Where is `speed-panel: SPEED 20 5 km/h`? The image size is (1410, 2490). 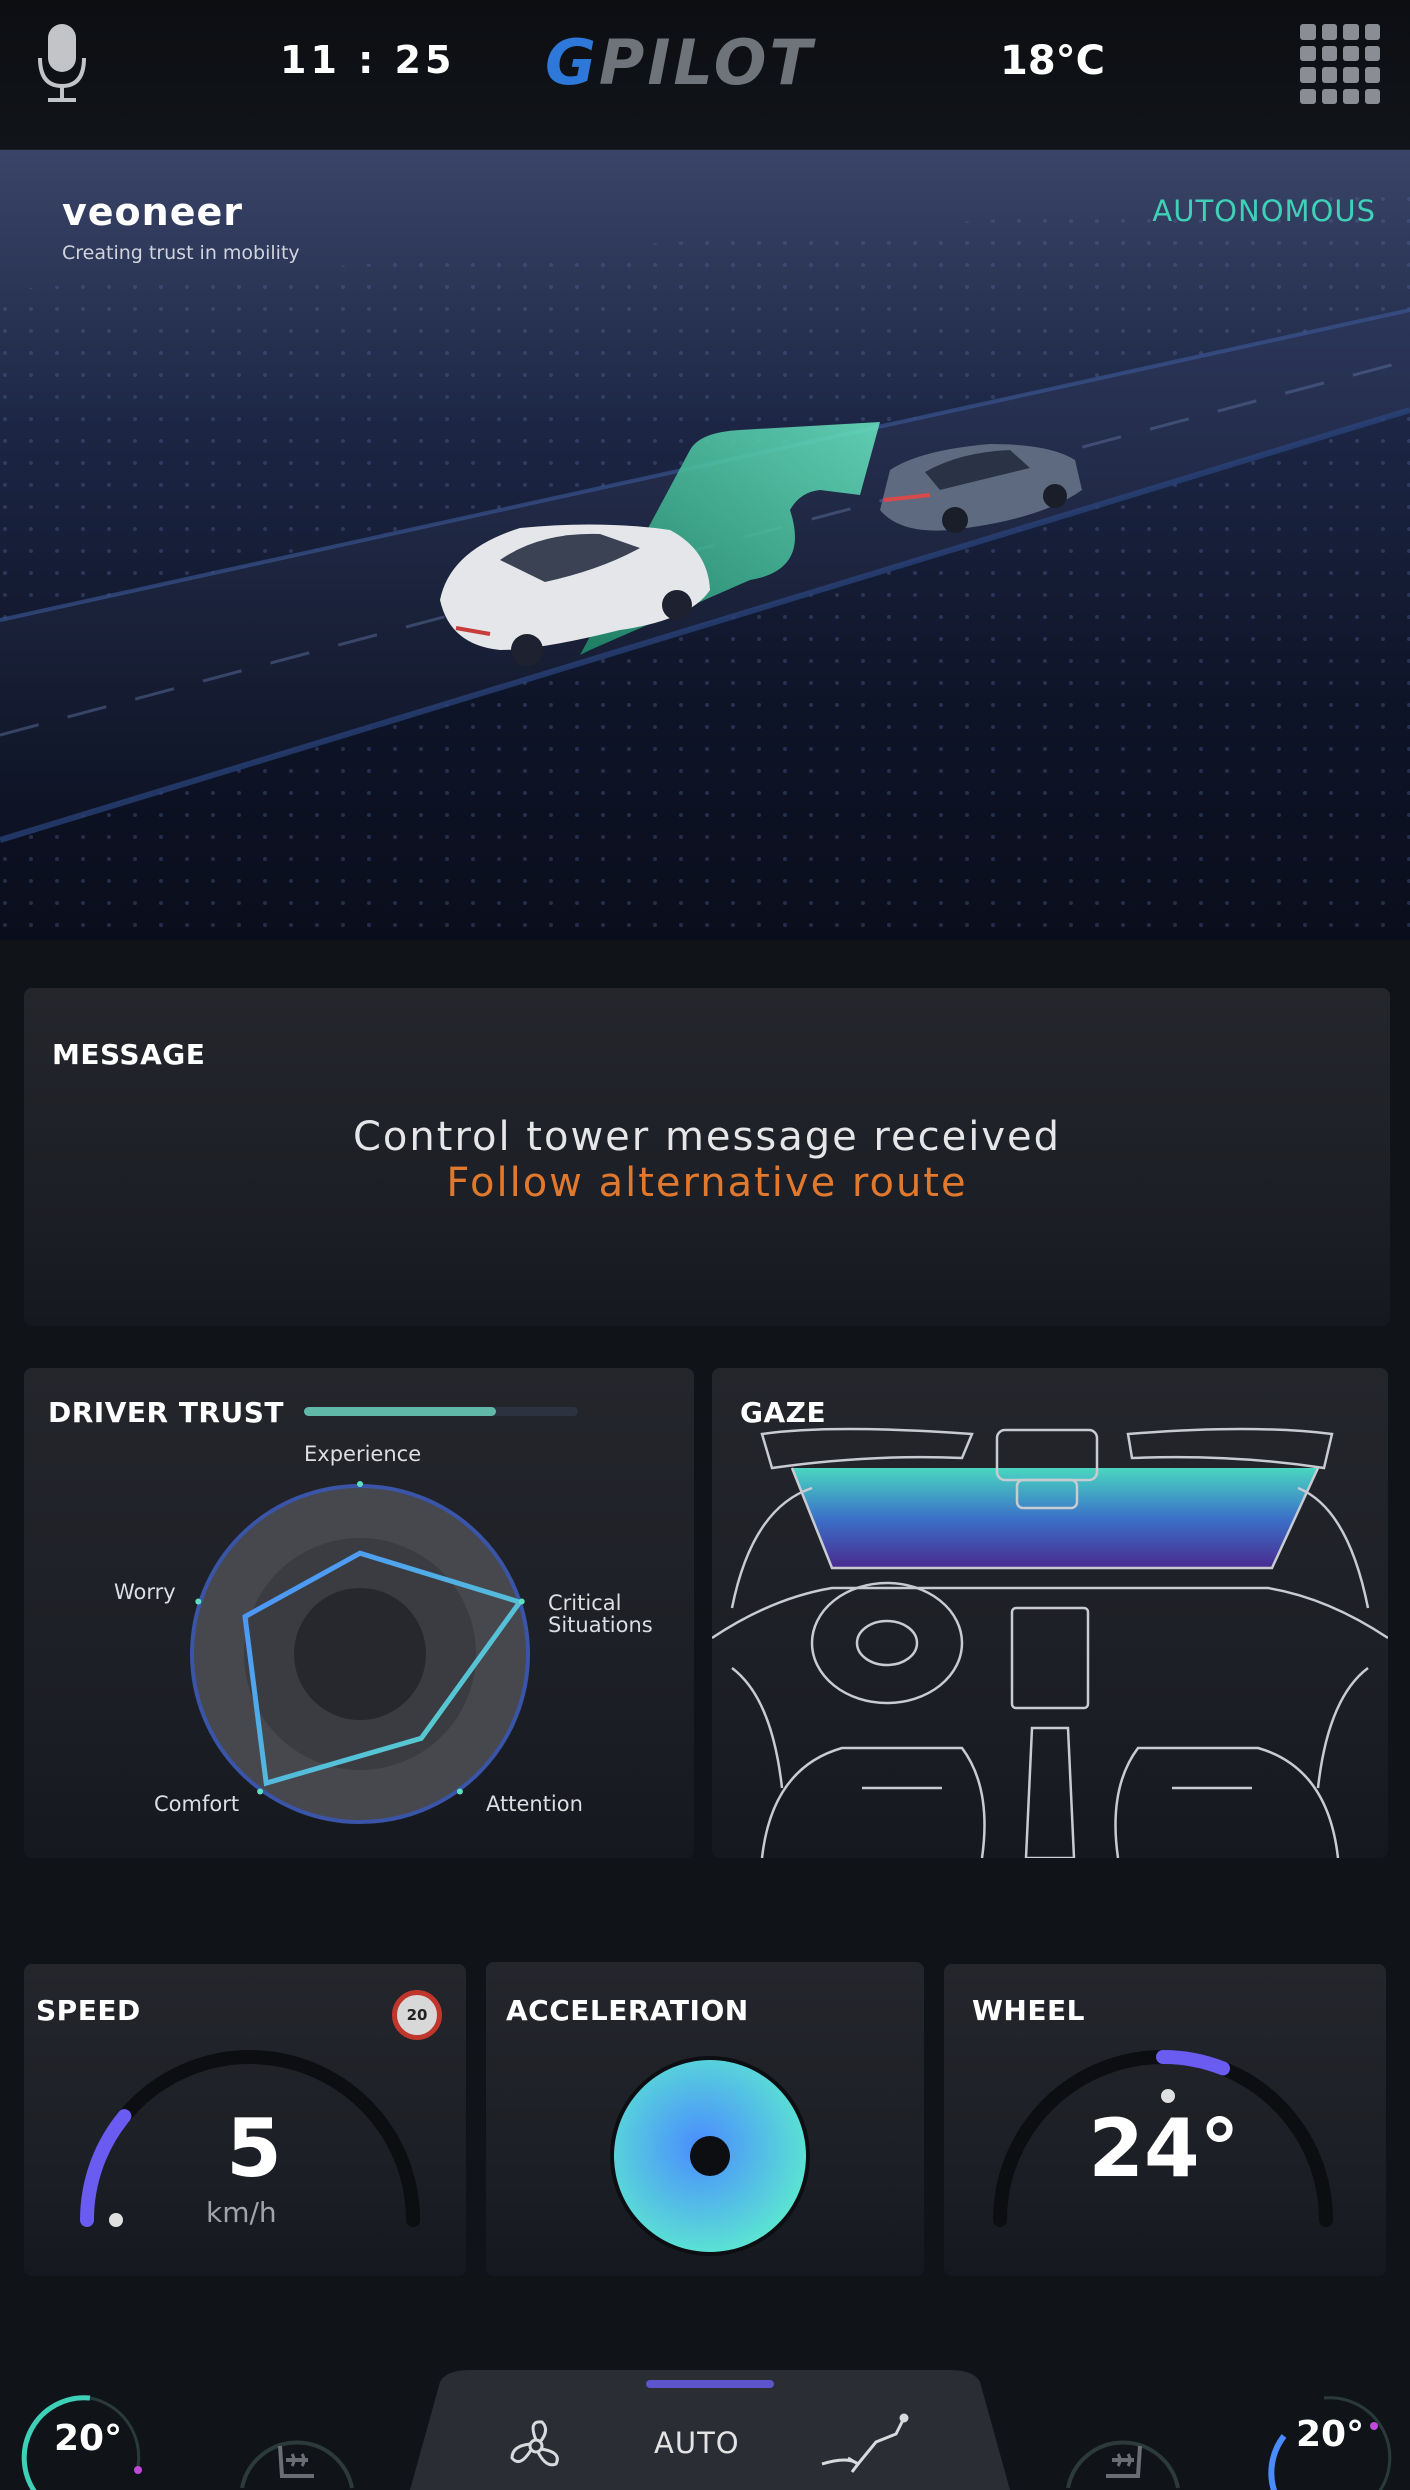
speed-panel: SPEED 20 5 km/h is located at coordinates (245, 2120).